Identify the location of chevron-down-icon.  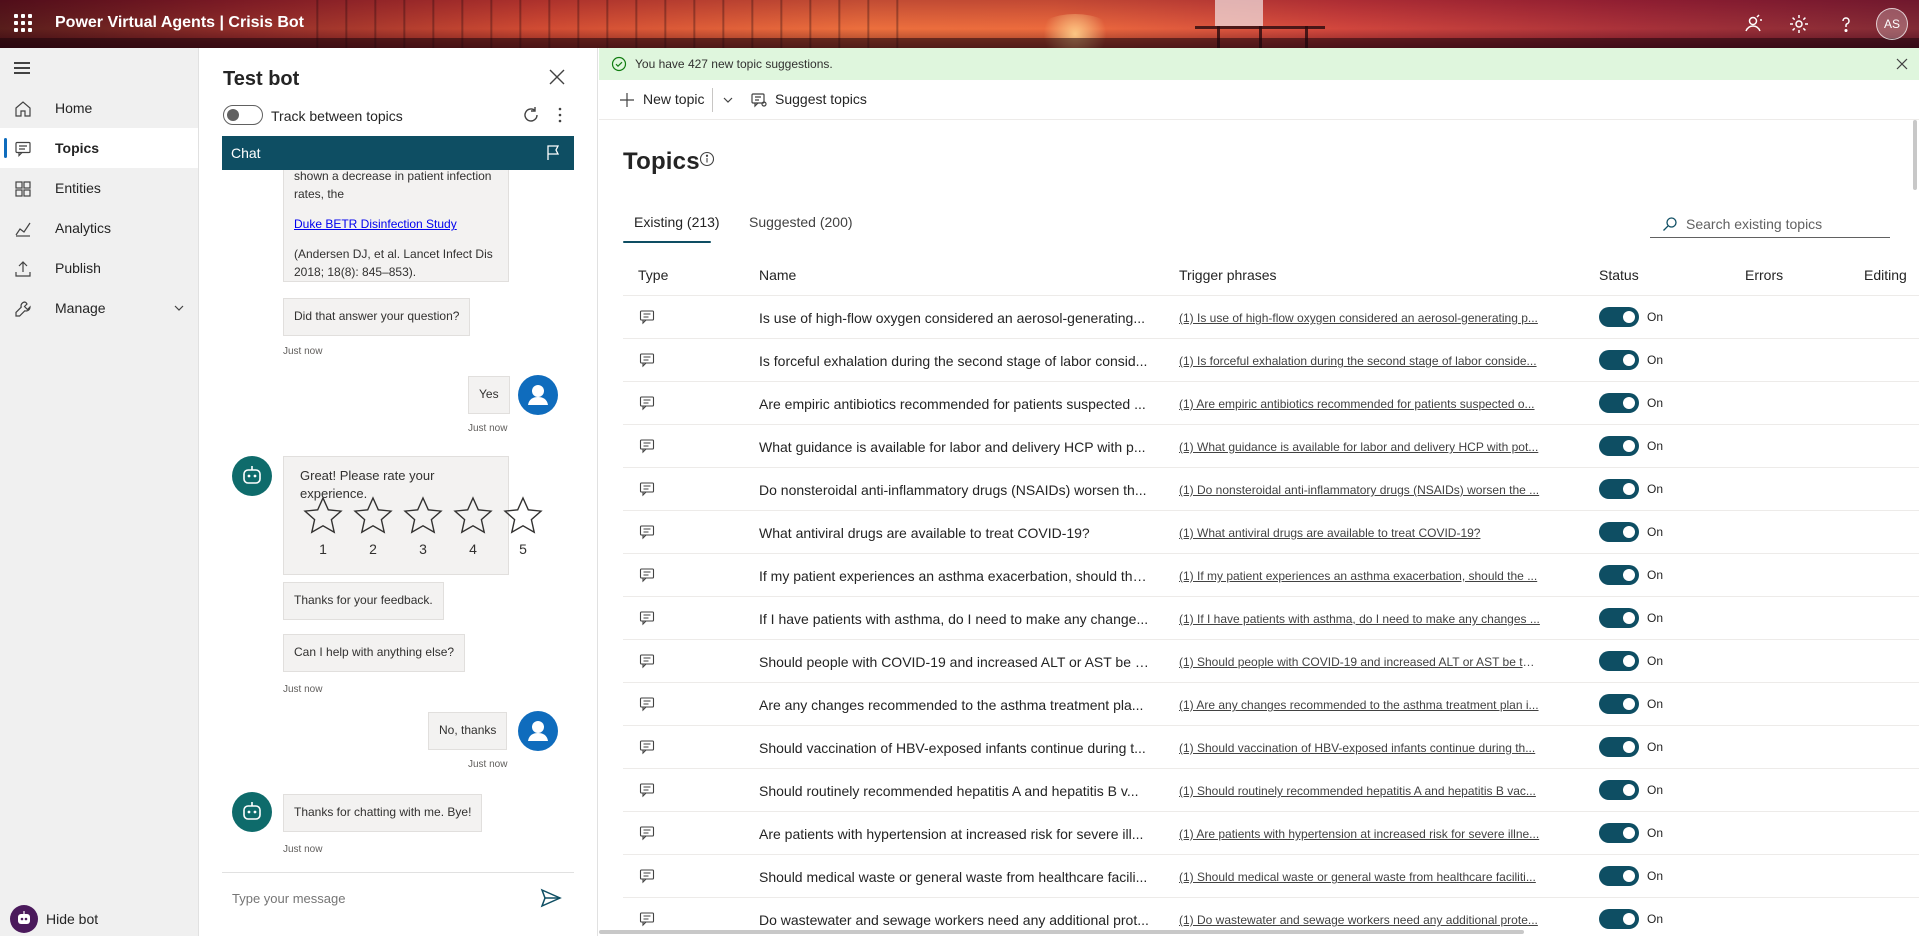
(728, 100).